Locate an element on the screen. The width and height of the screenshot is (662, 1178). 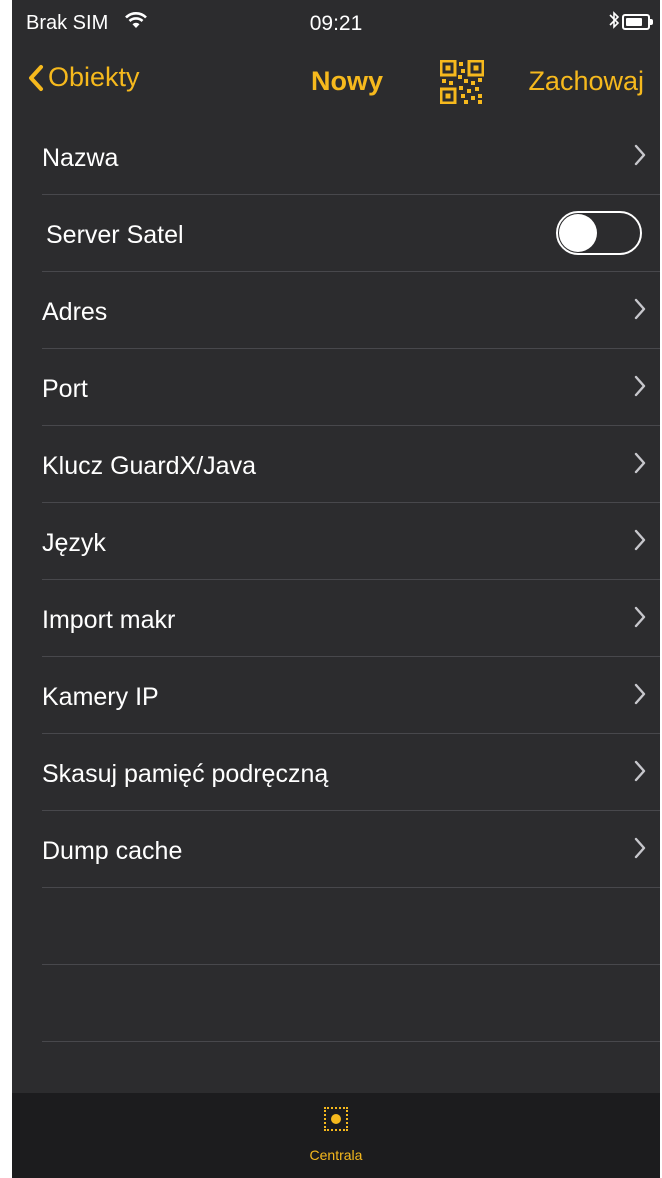
list-item-label: Kamery IP is located at coordinates (100, 697).